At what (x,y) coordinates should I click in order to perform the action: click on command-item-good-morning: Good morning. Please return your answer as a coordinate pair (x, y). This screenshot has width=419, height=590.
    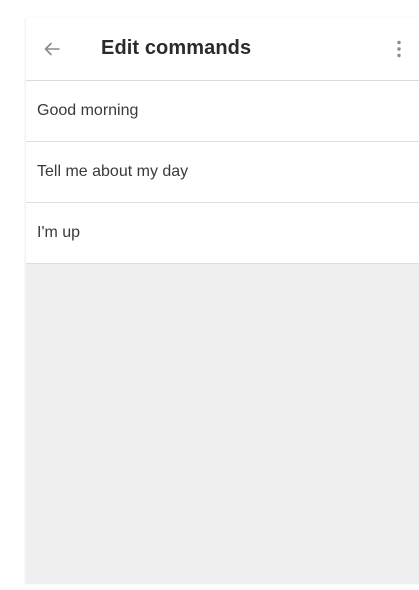
    Looking at the image, I should click on (222, 111).